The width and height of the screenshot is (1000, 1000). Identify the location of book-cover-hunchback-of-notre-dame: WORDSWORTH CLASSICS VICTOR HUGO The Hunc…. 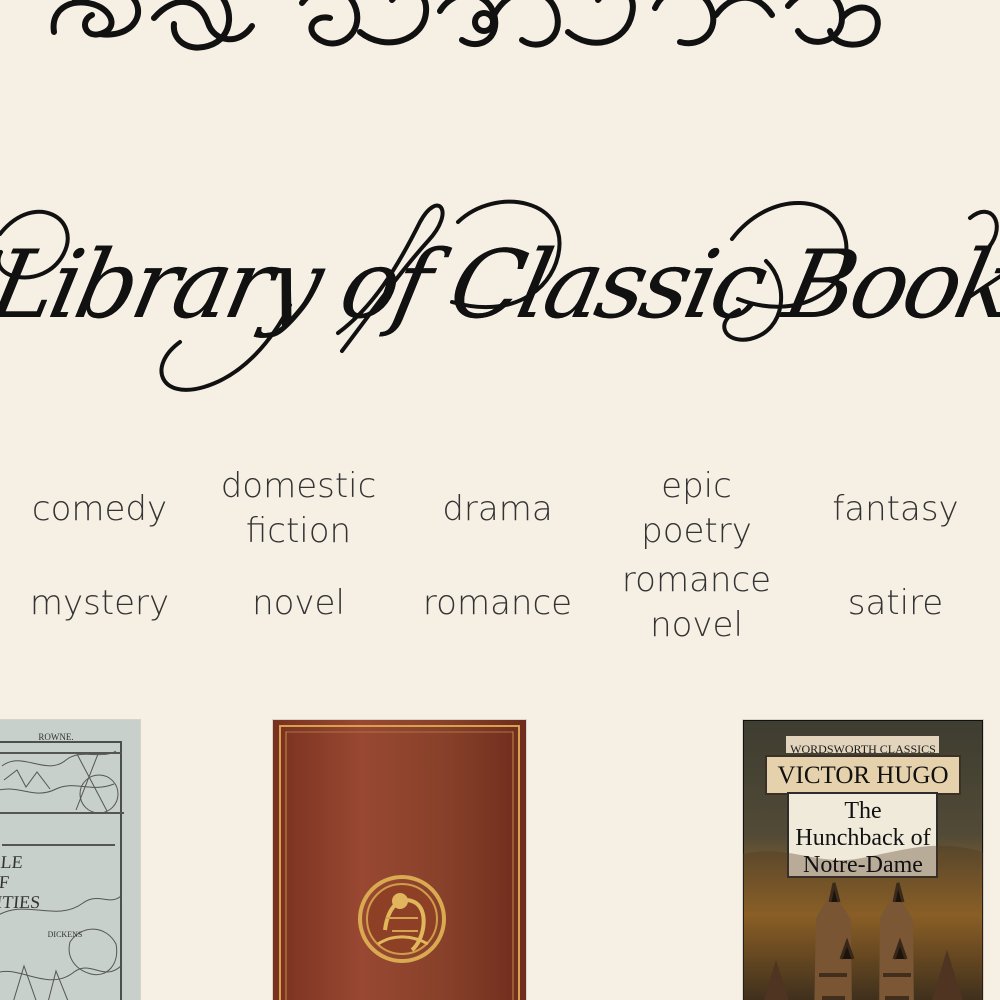
(863, 860).